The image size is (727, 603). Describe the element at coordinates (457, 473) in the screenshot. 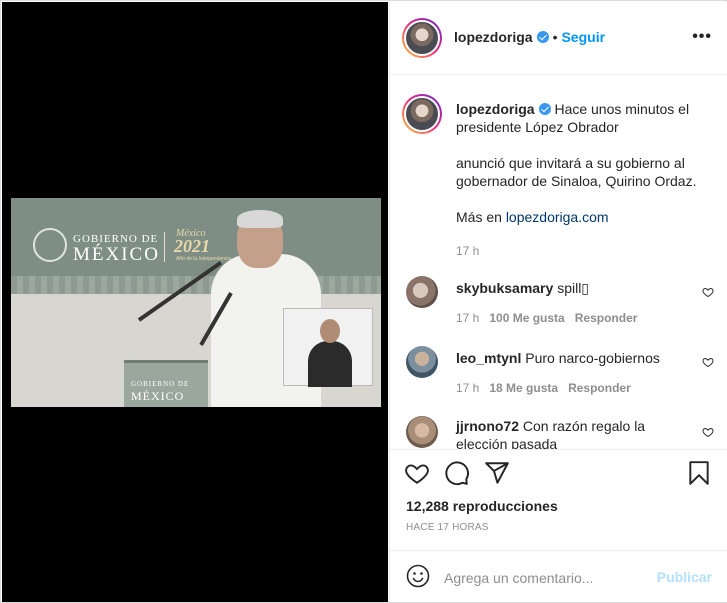

I see `comment-bubble-icon` at that location.